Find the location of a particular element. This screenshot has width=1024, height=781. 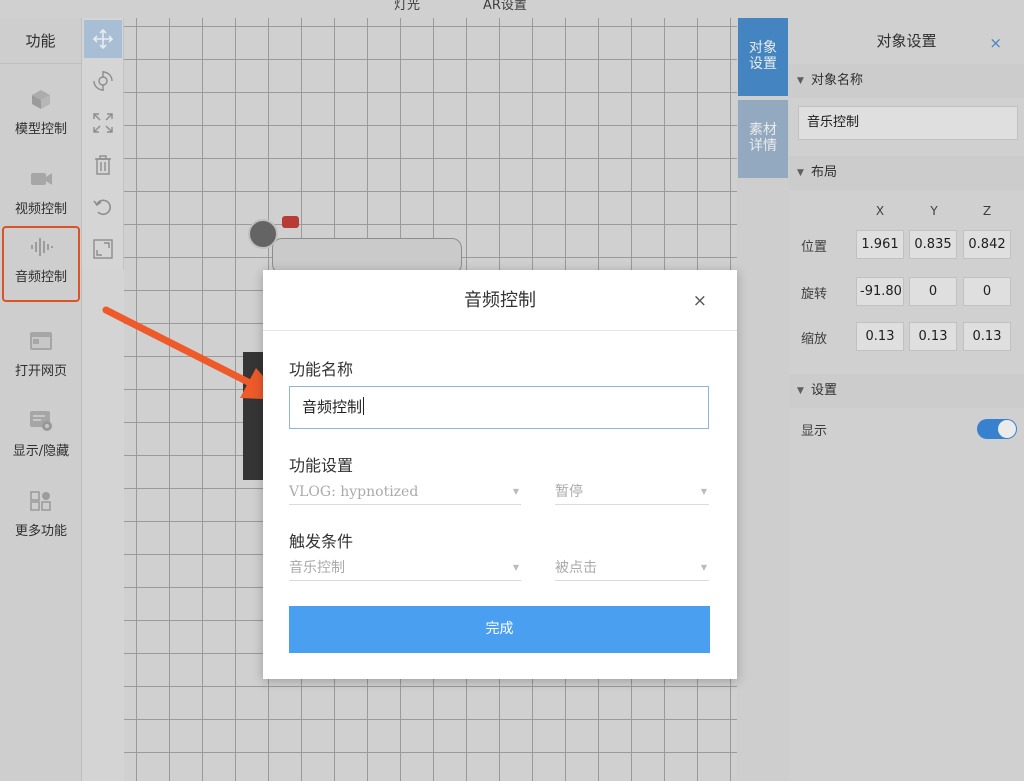

function-name-value: 音频控制 is located at coordinates (332, 407).